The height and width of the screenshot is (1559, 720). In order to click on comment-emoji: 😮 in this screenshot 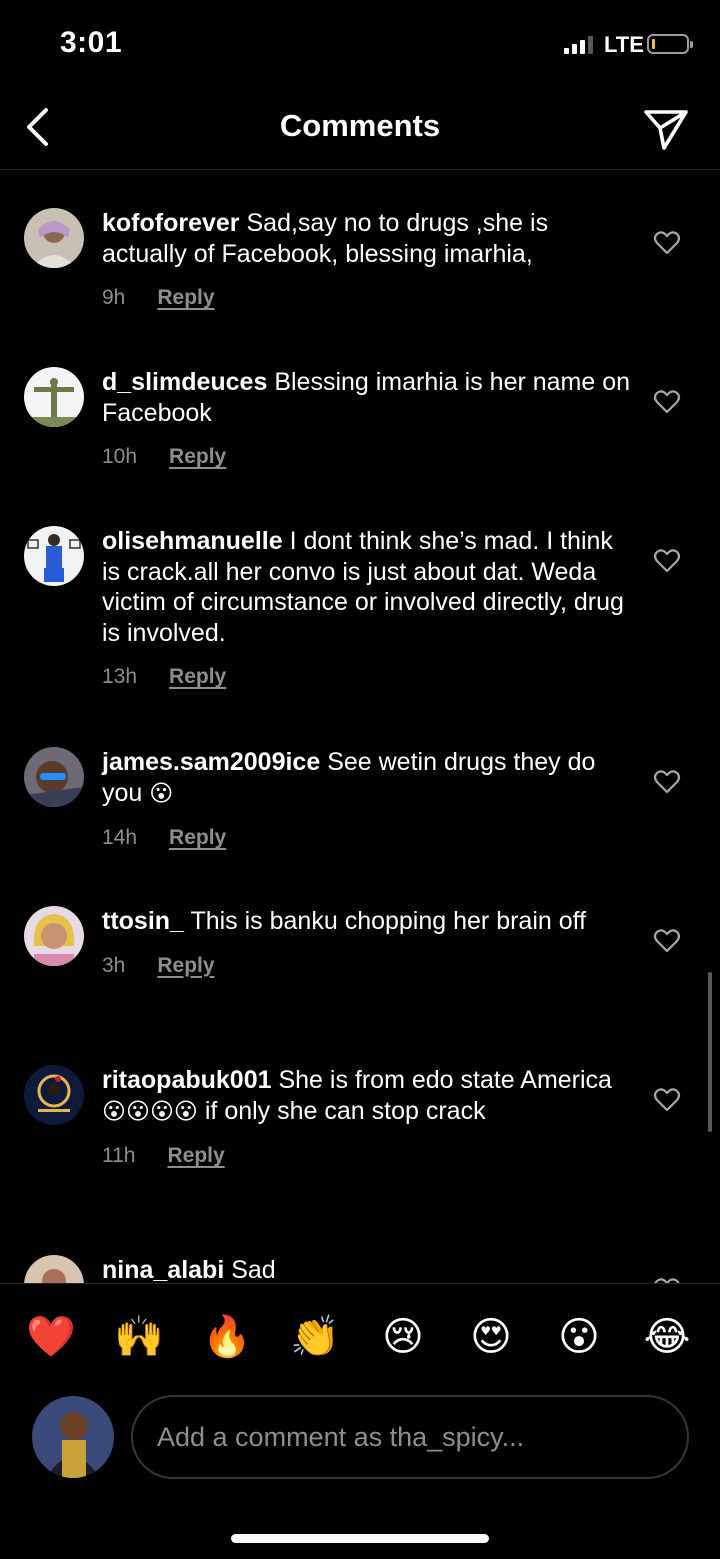, I will do `click(161, 793)`.